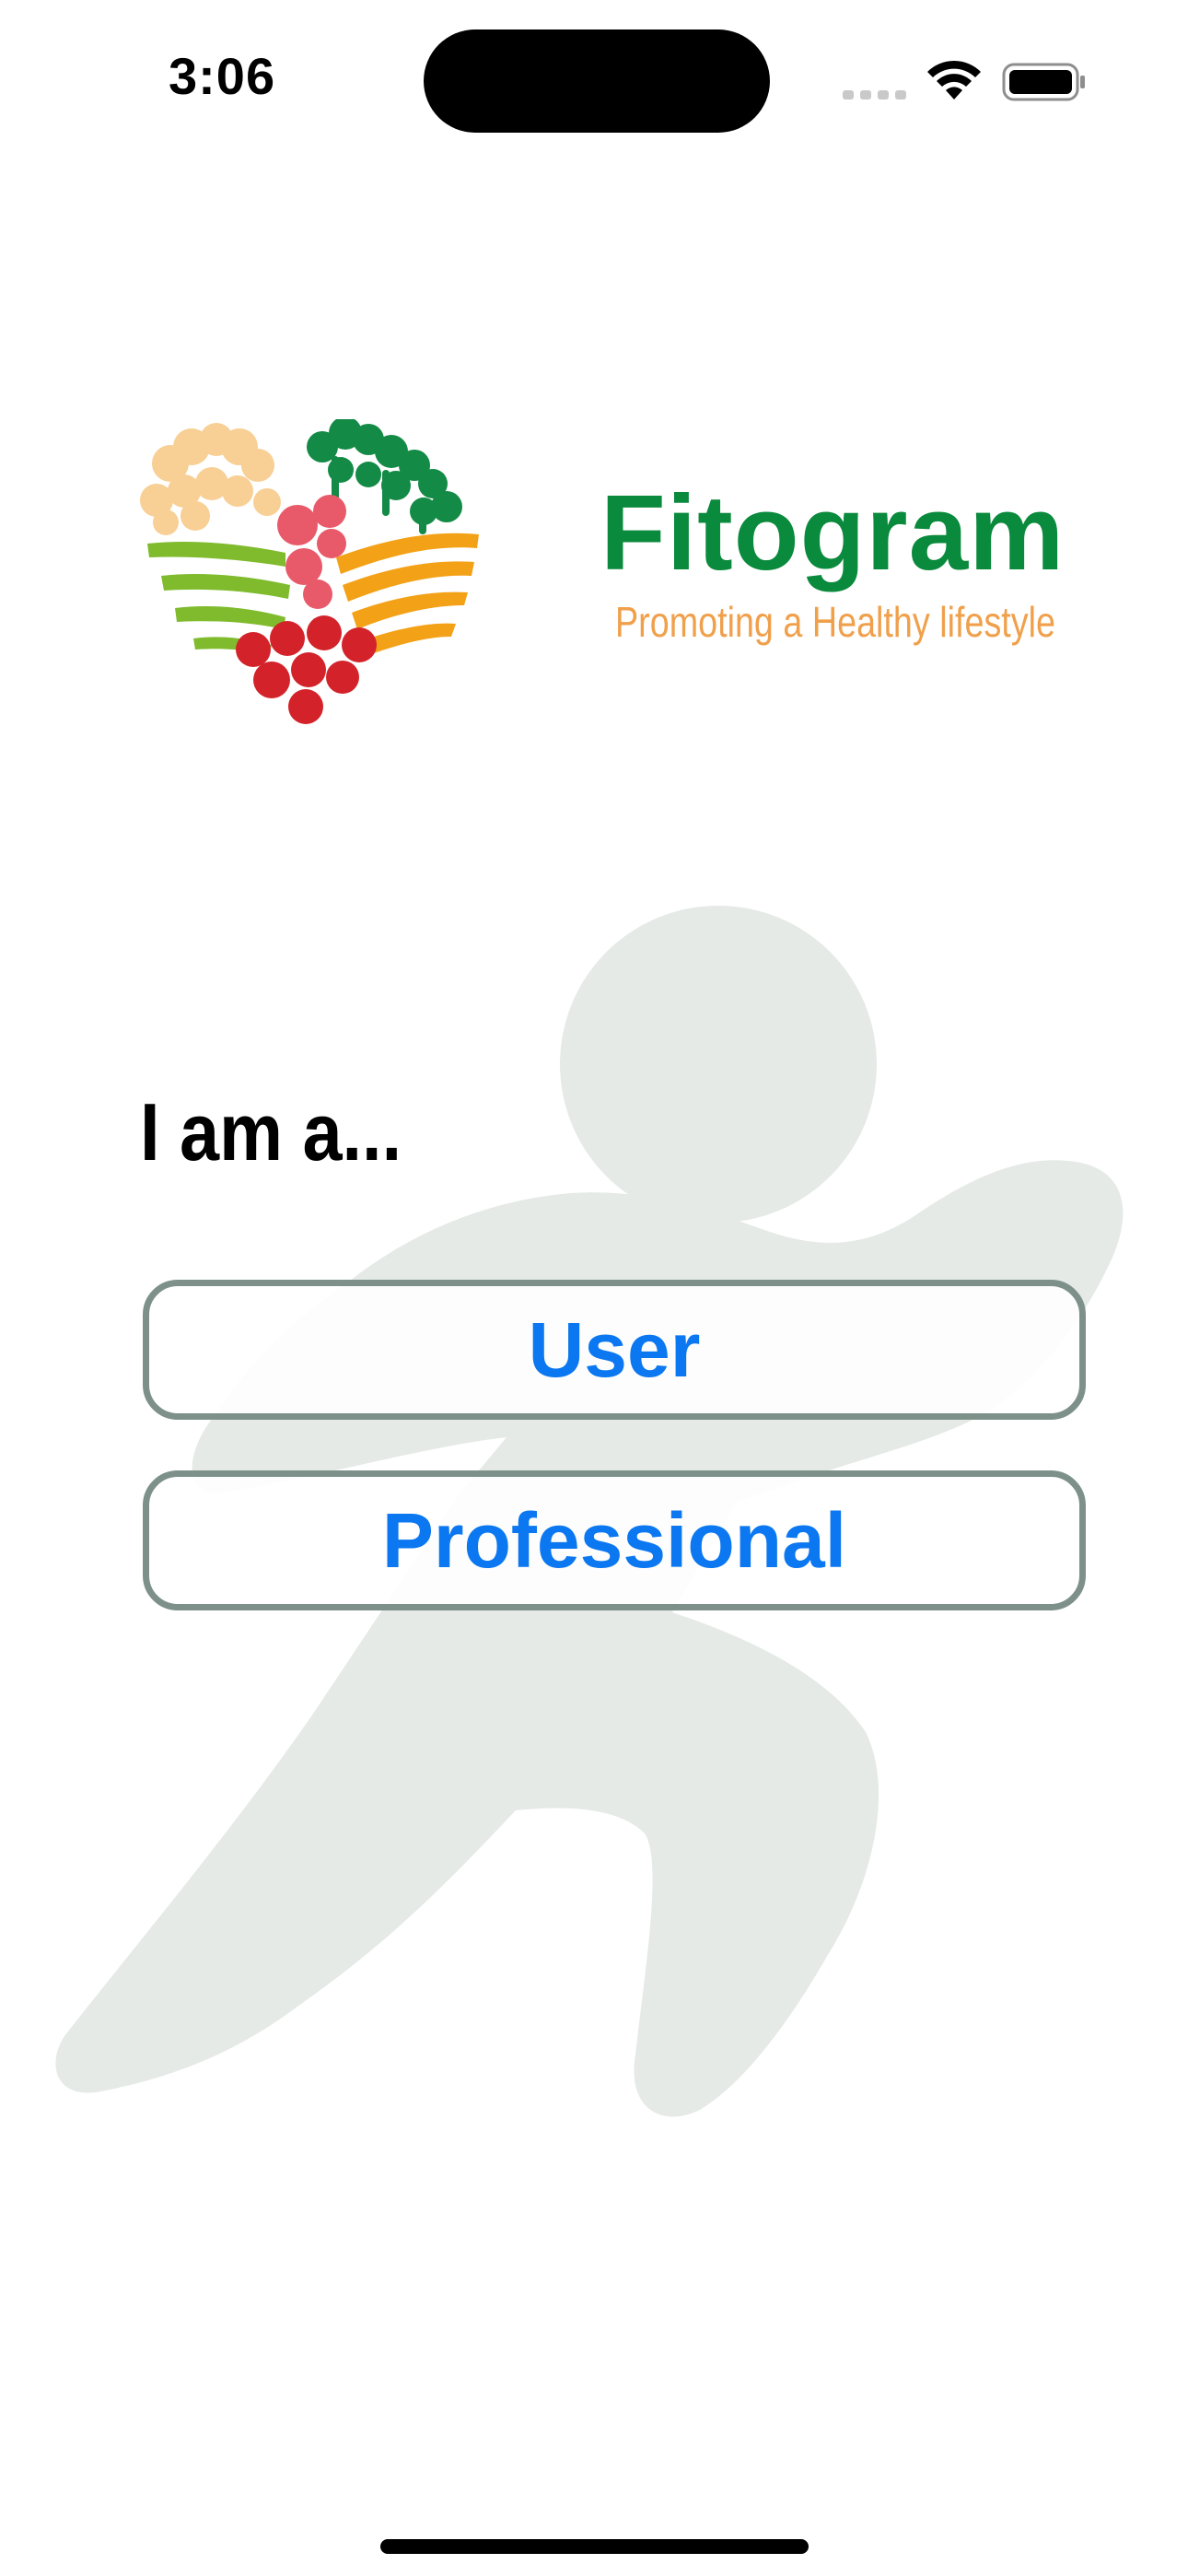  Describe the element at coordinates (835, 622) in the screenshot. I see `brand-tagline: Promoting a Healthy lifestyle` at that location.